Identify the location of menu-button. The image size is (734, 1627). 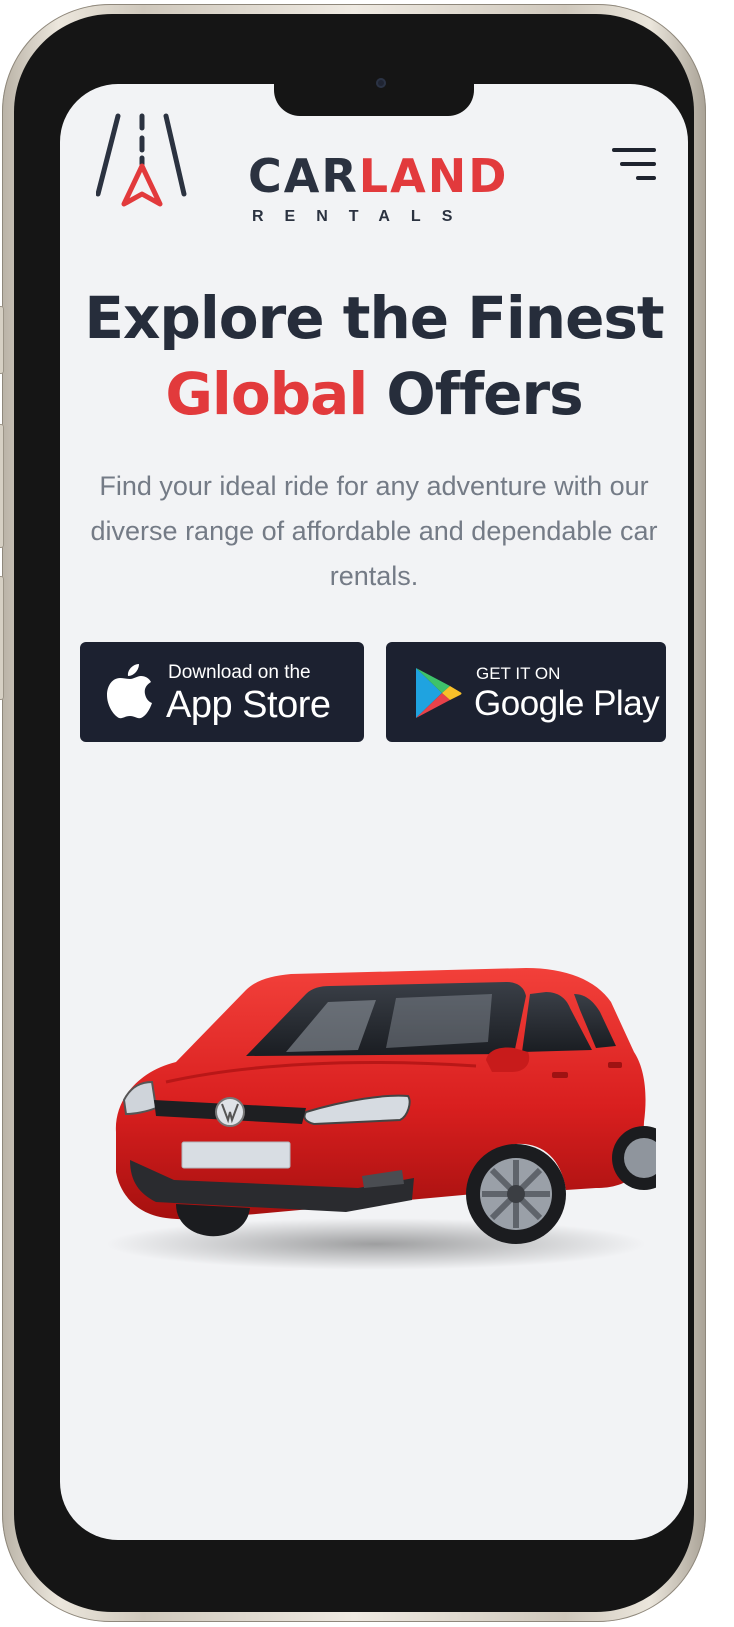
(634, 166).